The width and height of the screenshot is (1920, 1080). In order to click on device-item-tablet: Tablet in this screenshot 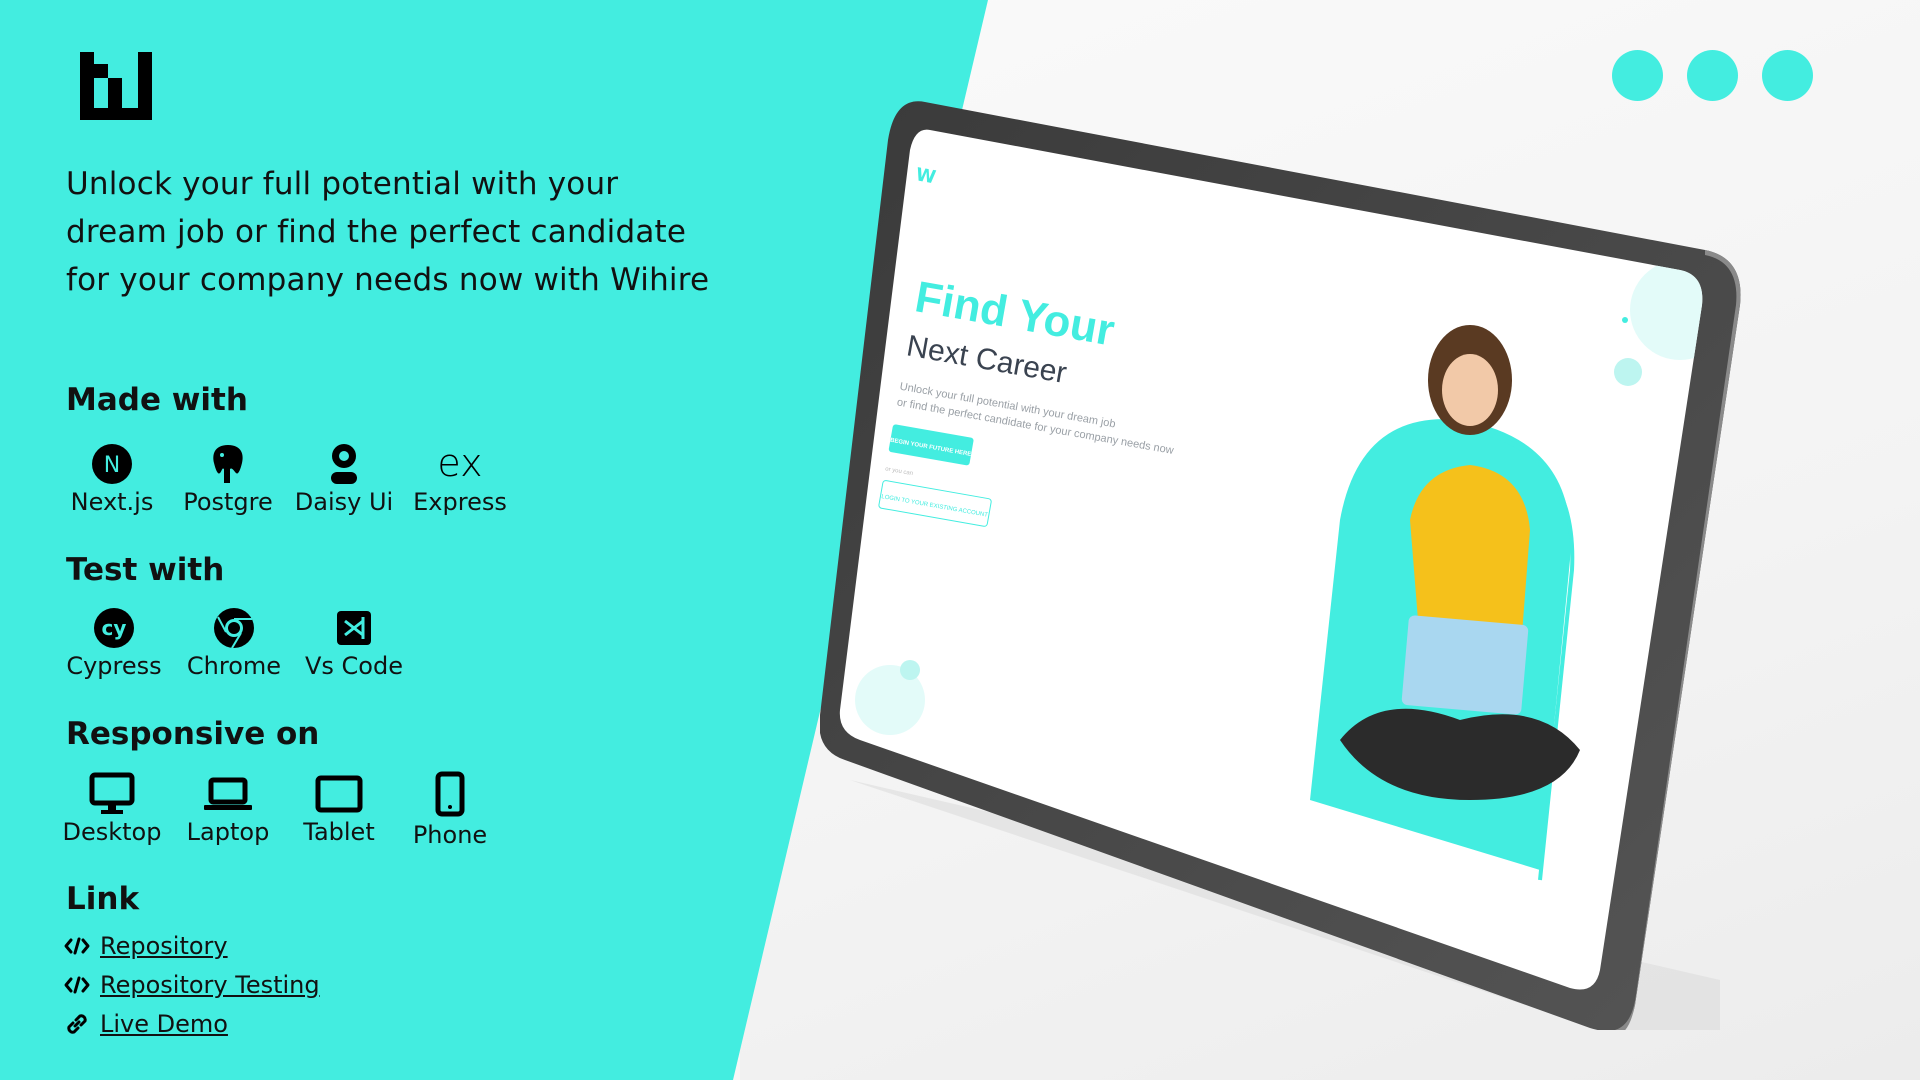, I will do `click(339, 810)`.